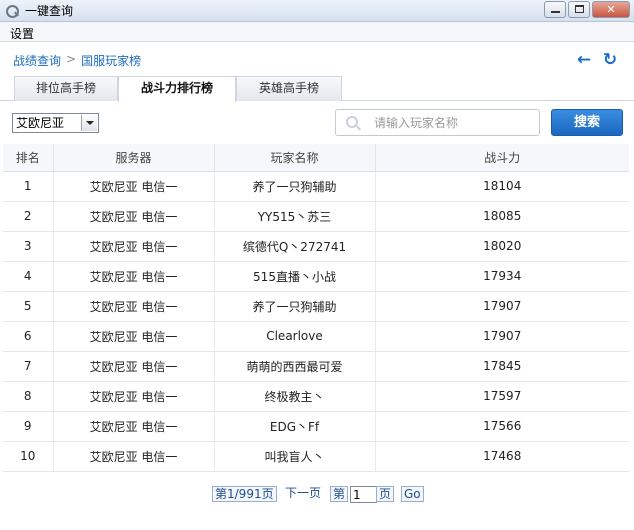  What do you see at coordinates (89, 123) in the screenshot?
I see `chevron-down-icon` at bounding box center [89, 123].